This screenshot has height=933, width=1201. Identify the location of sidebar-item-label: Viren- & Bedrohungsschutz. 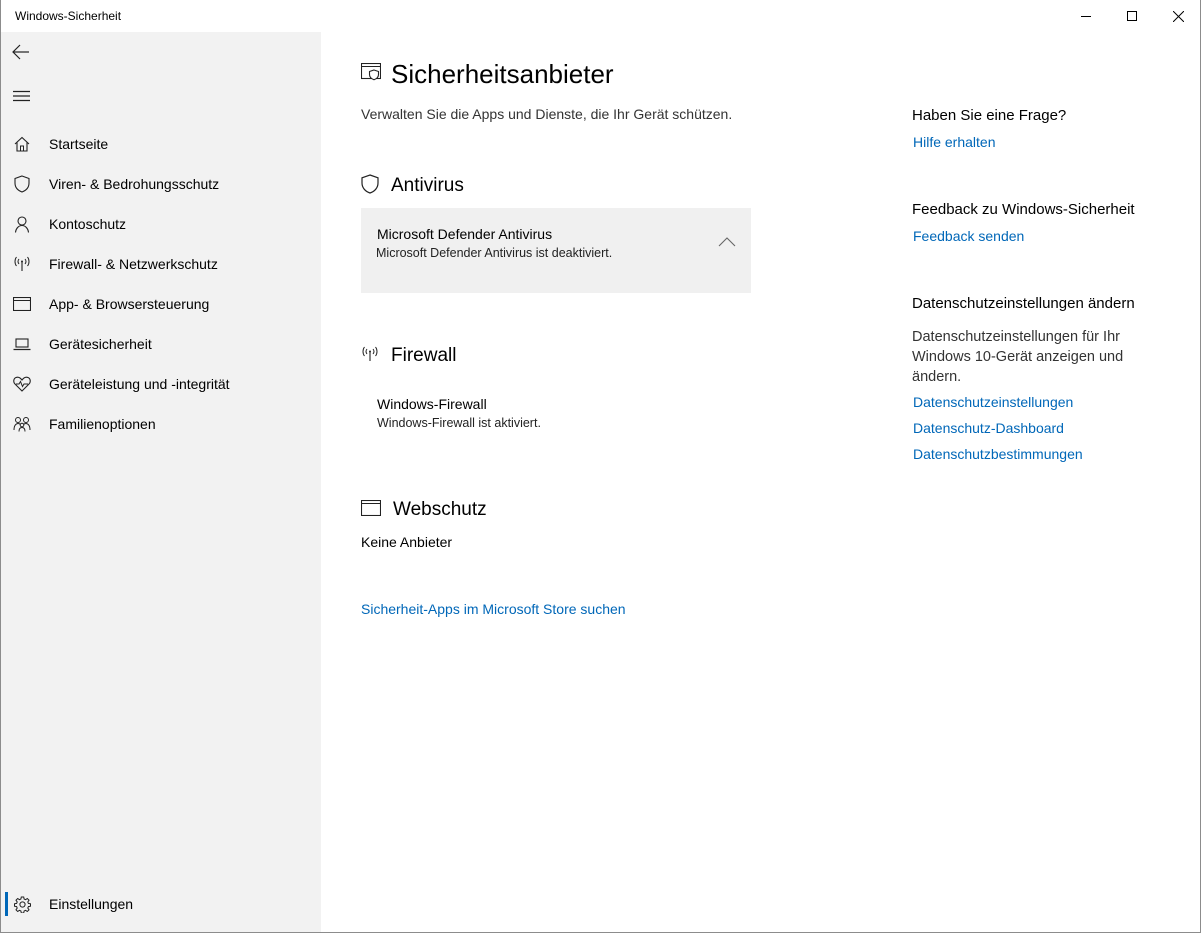
(134, 184).